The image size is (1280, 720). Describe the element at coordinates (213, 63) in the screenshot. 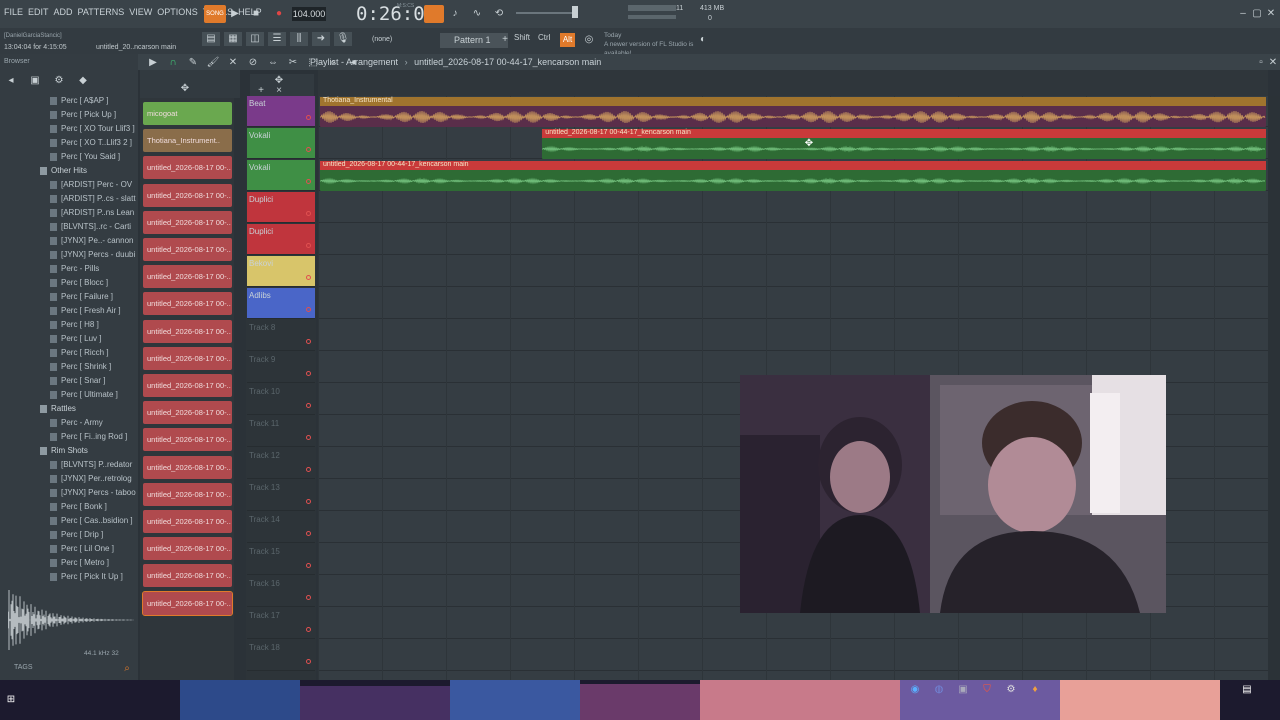

I see `paint-icon: 🖌` at that location.